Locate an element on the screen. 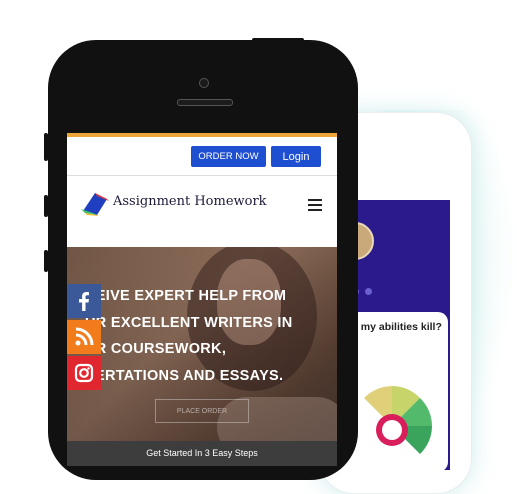  steps-bar: Get Started In 3 Easy Steps is located at coordinates (202, 453).